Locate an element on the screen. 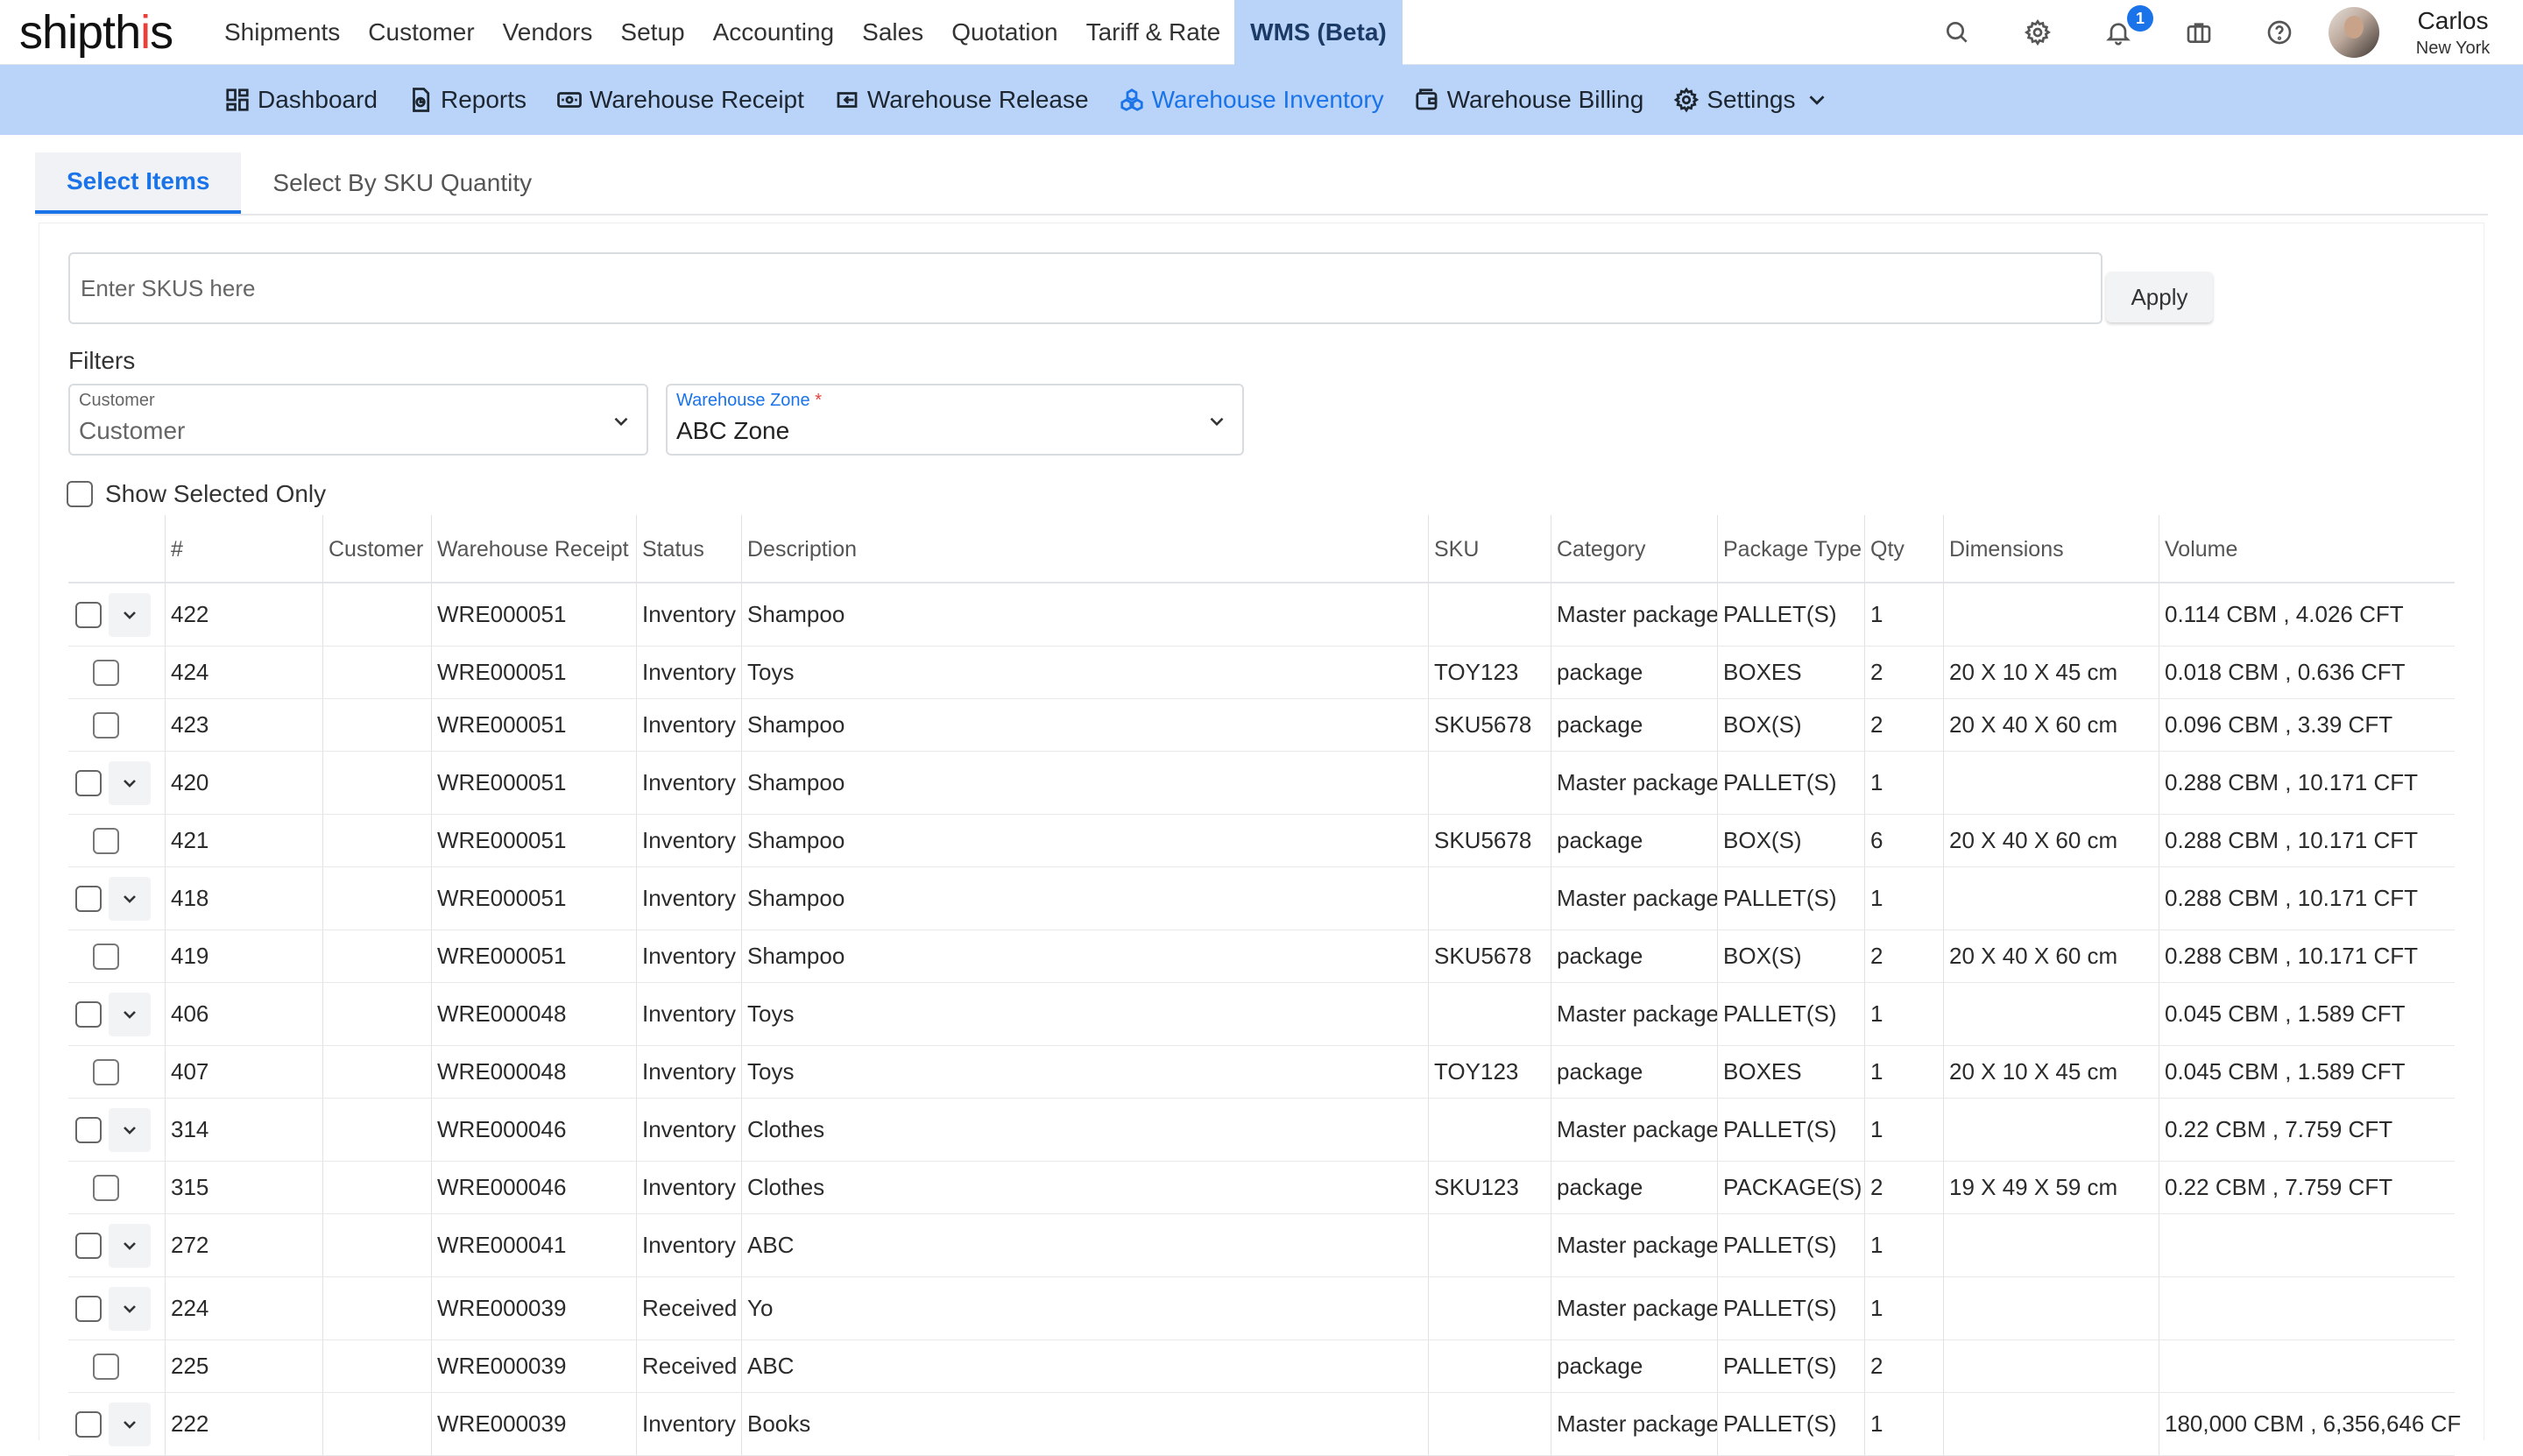 This screenshot has width=2523, height=1456. sub-nav-settings: Settings is located at coordinates (1755, 100).